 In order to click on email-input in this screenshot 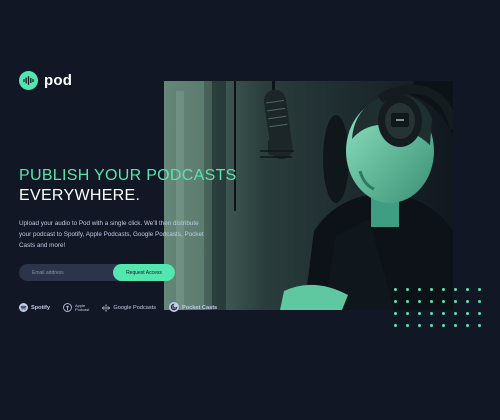, I will do `click(66, 272)`.